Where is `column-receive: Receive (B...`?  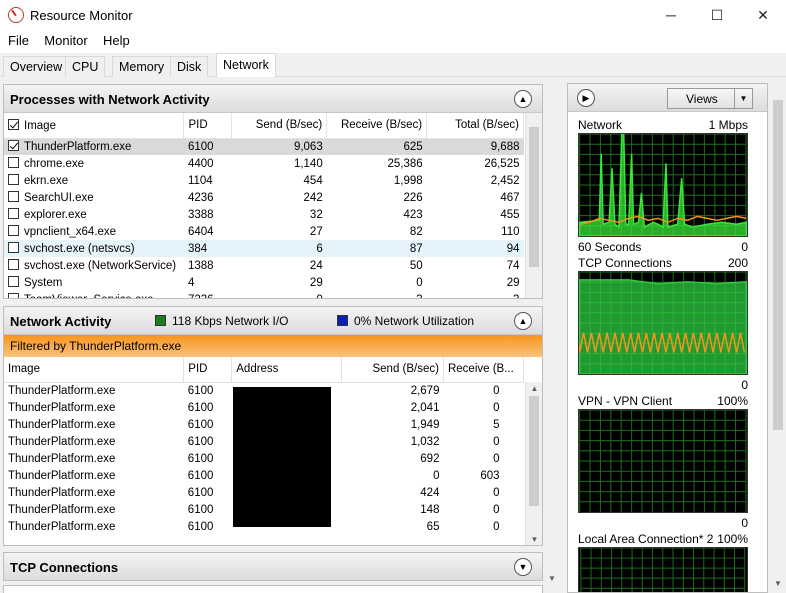 column-receive: Receive (B... is located at coordinates (484, 370).